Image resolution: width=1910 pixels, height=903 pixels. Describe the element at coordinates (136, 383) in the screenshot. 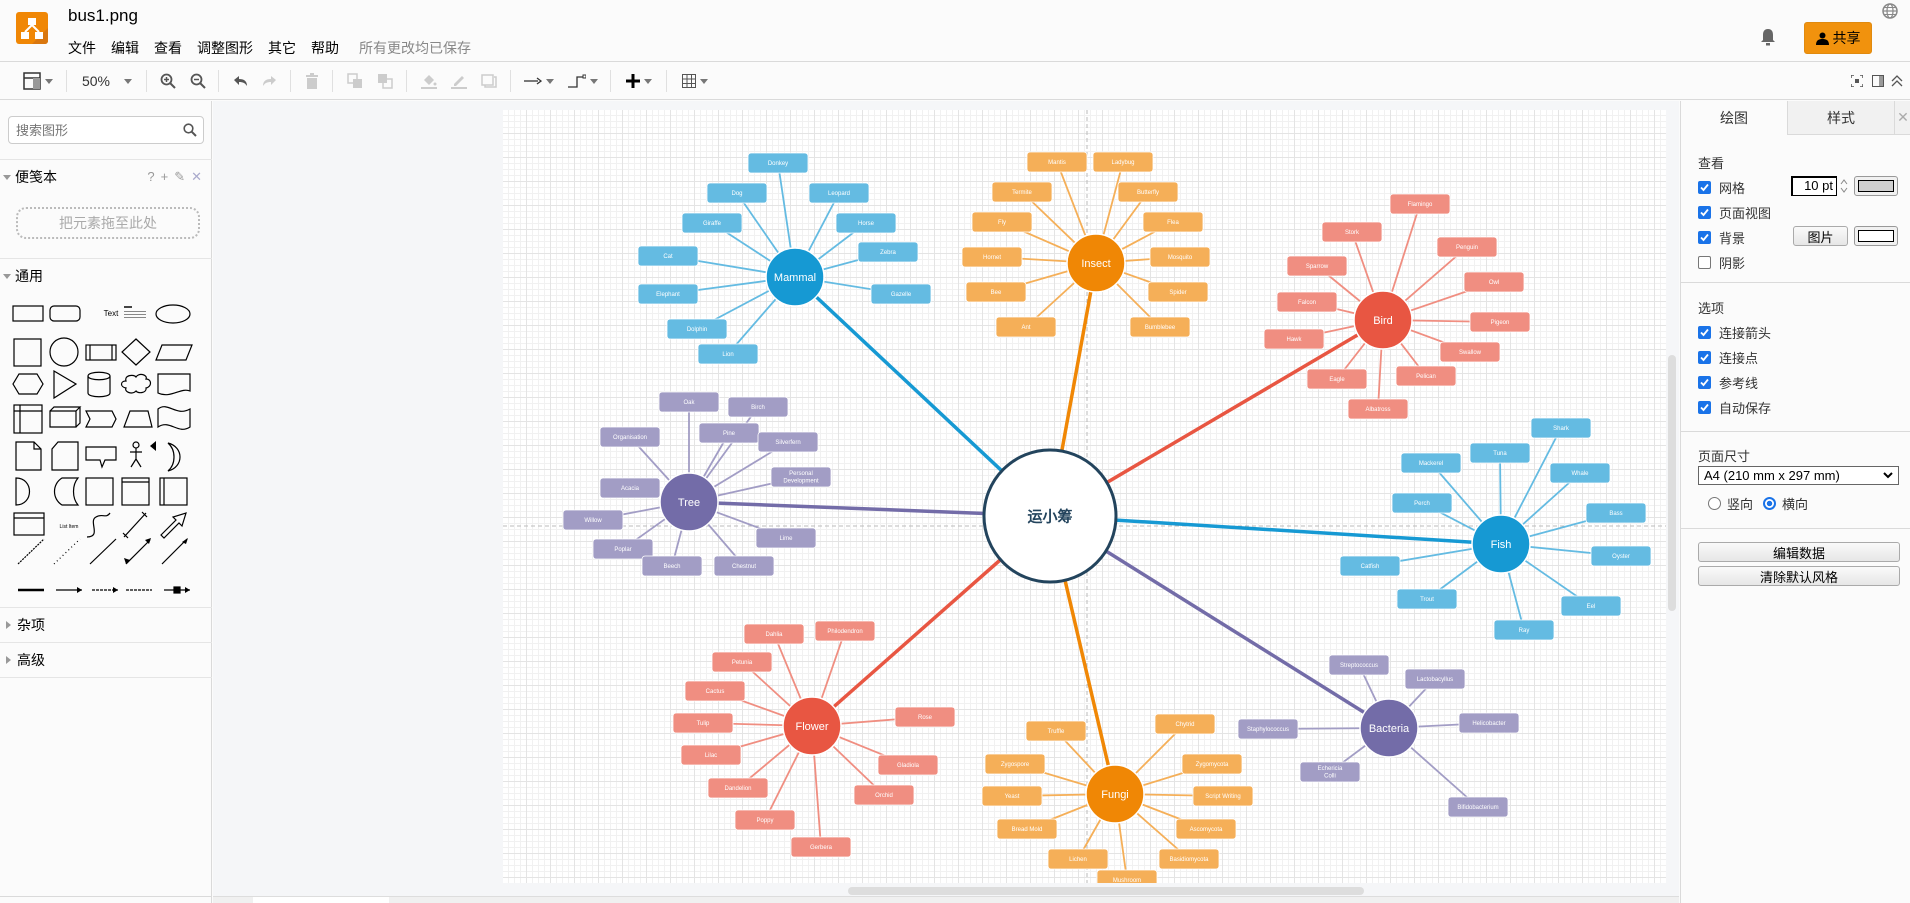

I see `shape-cloud` at that location.